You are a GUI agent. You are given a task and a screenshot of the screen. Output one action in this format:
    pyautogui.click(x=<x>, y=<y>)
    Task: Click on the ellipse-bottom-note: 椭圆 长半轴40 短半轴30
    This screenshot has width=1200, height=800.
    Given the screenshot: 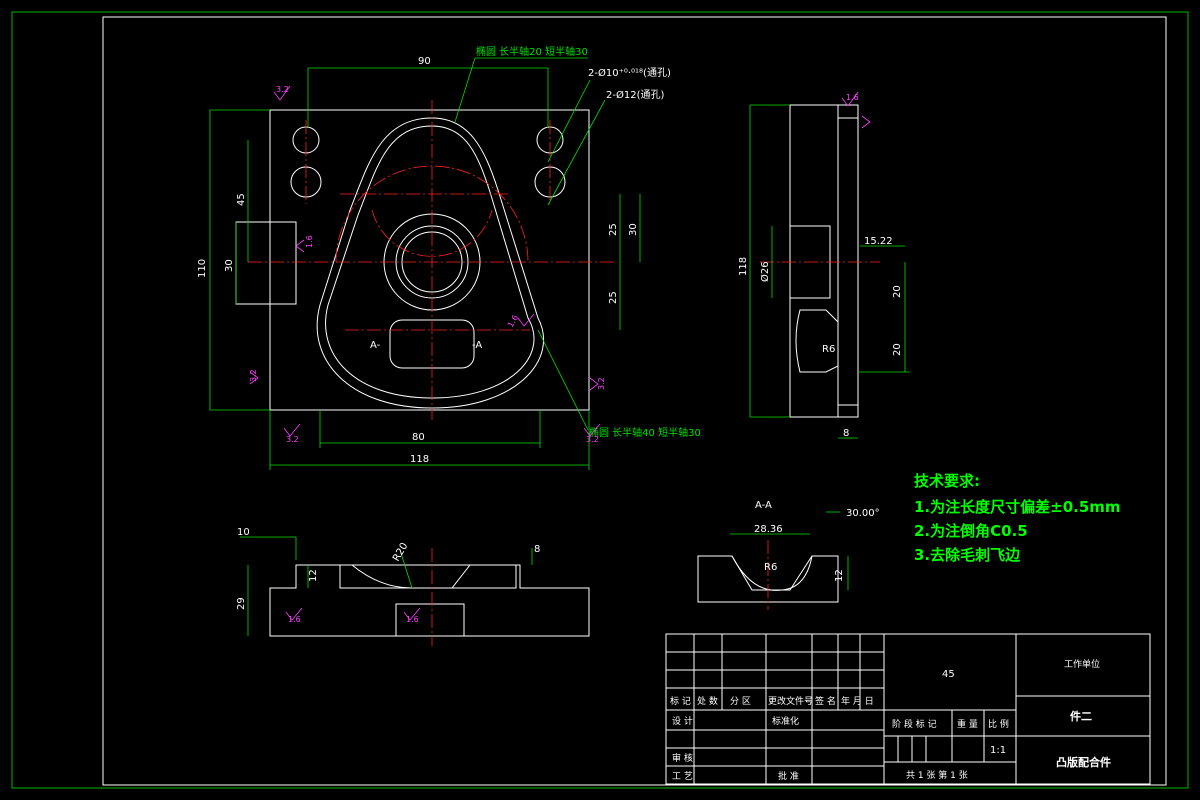 What is the action you would take?
    pyautogui.click(x=645, y=432)
    